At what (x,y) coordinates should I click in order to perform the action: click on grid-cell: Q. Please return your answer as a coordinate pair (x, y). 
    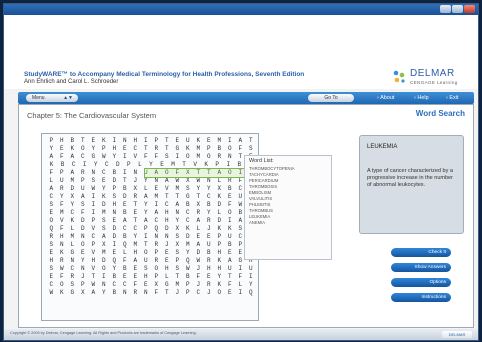
    Looking at the image, I should click on (114, 261).